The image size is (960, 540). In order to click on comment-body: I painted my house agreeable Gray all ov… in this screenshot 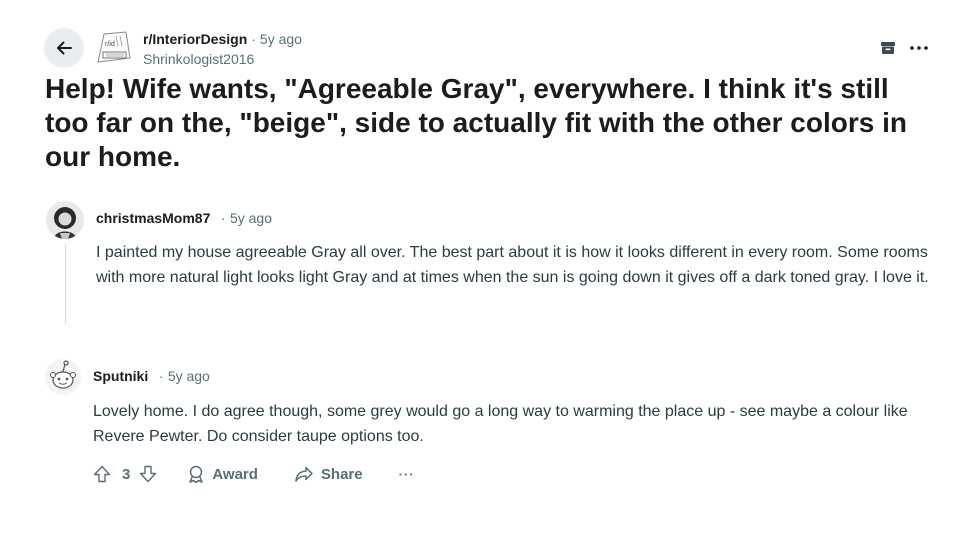, I will do `click(512, 265)`.